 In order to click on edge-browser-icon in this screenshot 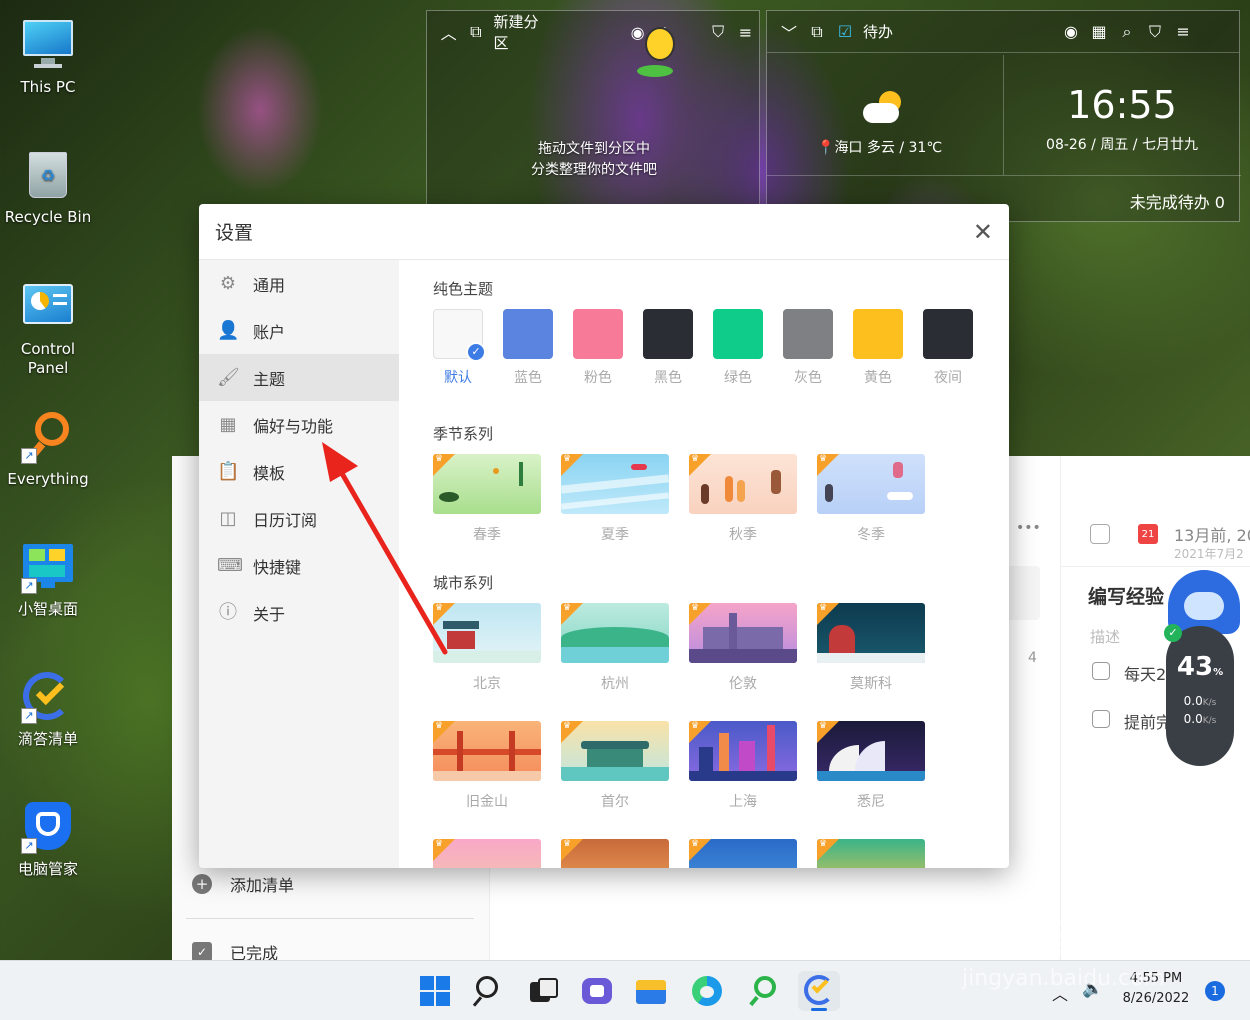, I will do `click(707, 991)`.